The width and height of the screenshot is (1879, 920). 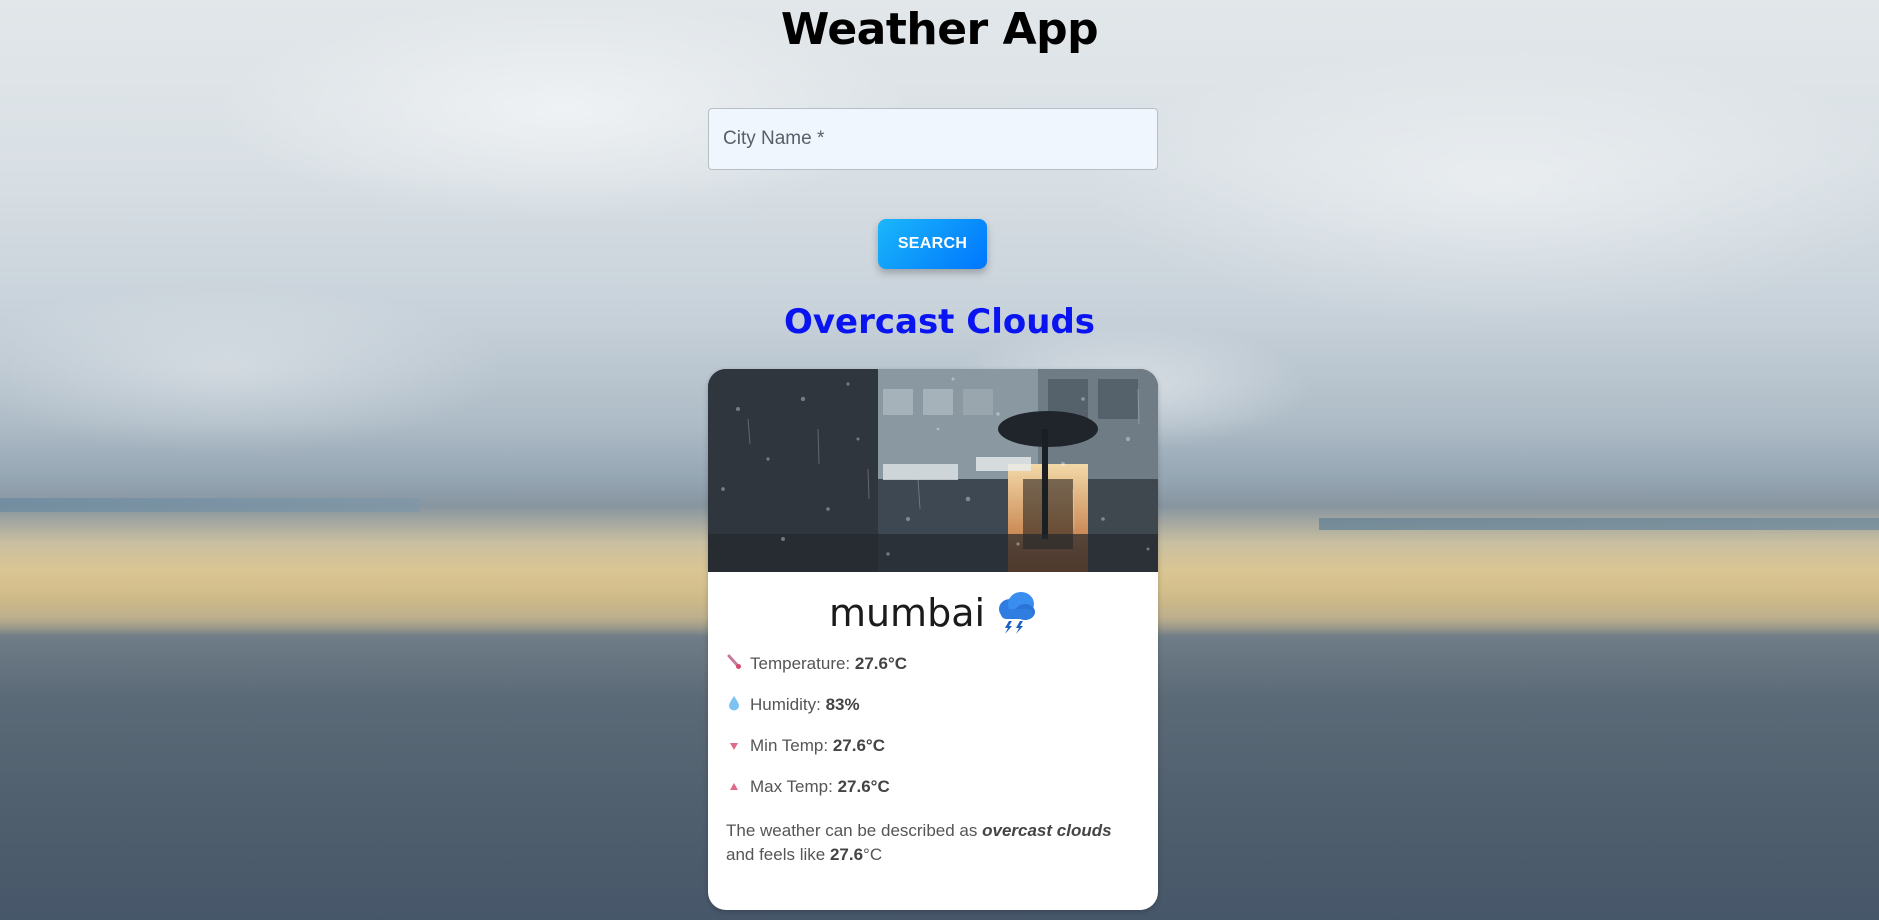 I want to click on city-name-input, so click(x=933, y=139).